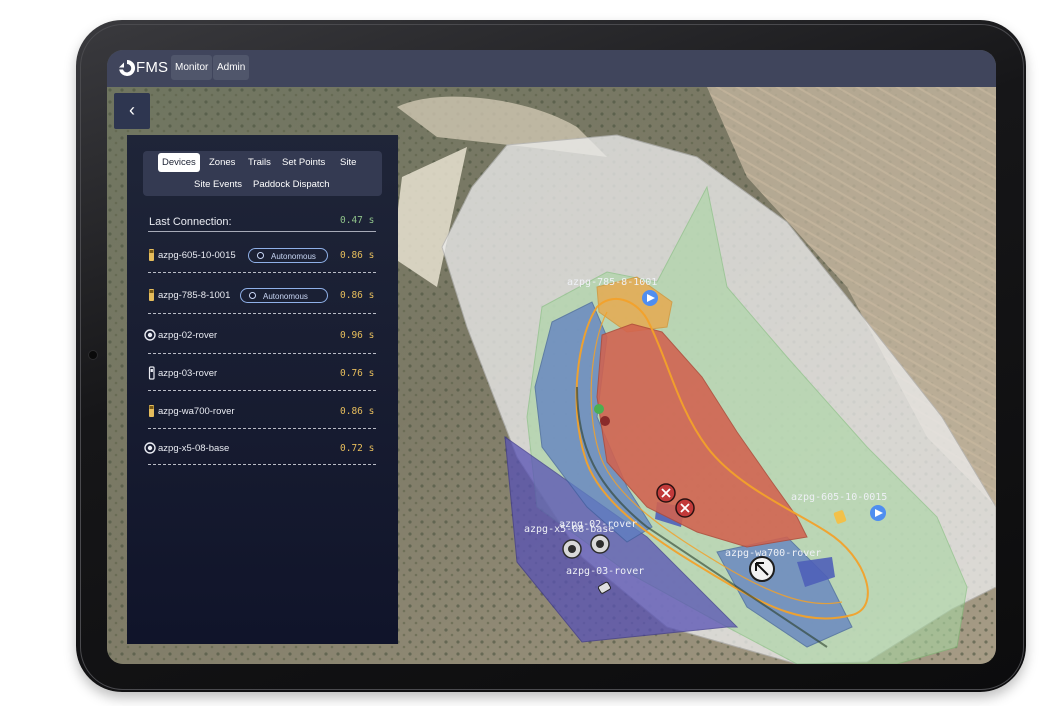 This screenshot has width=1061, height=706. What do you see at coordinates (605, 571) in the screenshot?
I see `map-label-rover3: azpg-03-rover` at bounding box center [605, 571].